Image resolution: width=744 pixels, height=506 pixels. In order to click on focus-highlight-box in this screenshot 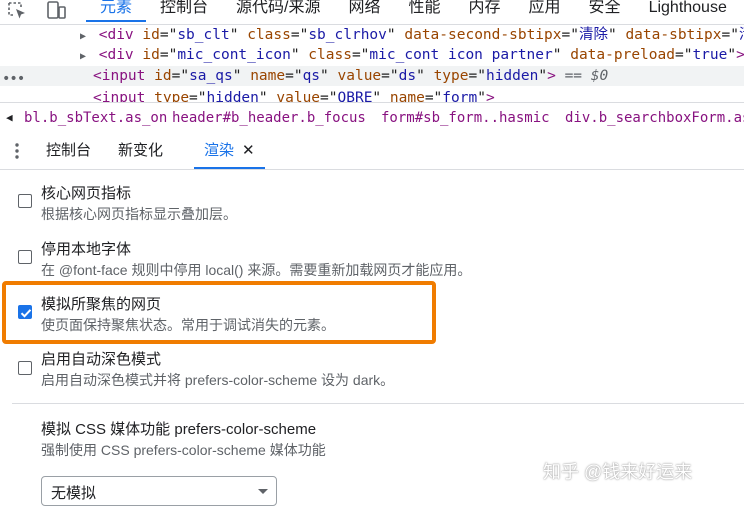, I will do `click(219, 312)`.